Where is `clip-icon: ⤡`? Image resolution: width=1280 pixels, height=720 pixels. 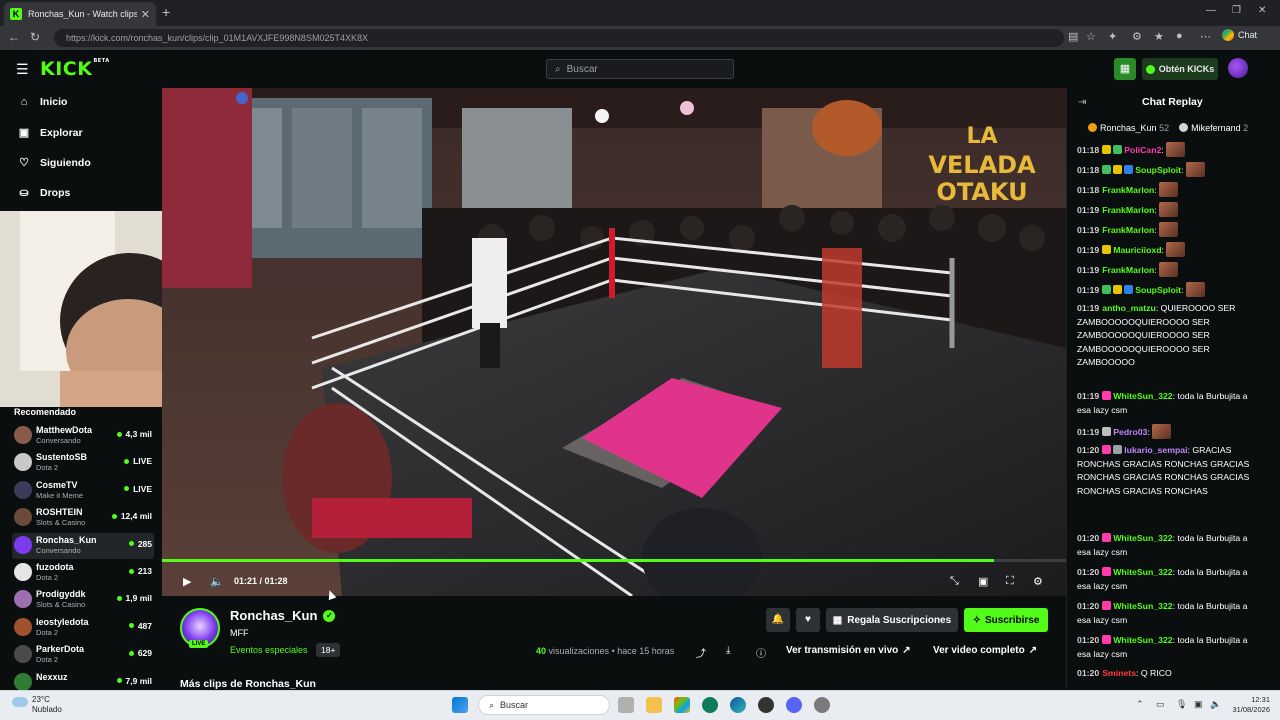 clip-icon: ⤡ is located at coordinates (954, 581).